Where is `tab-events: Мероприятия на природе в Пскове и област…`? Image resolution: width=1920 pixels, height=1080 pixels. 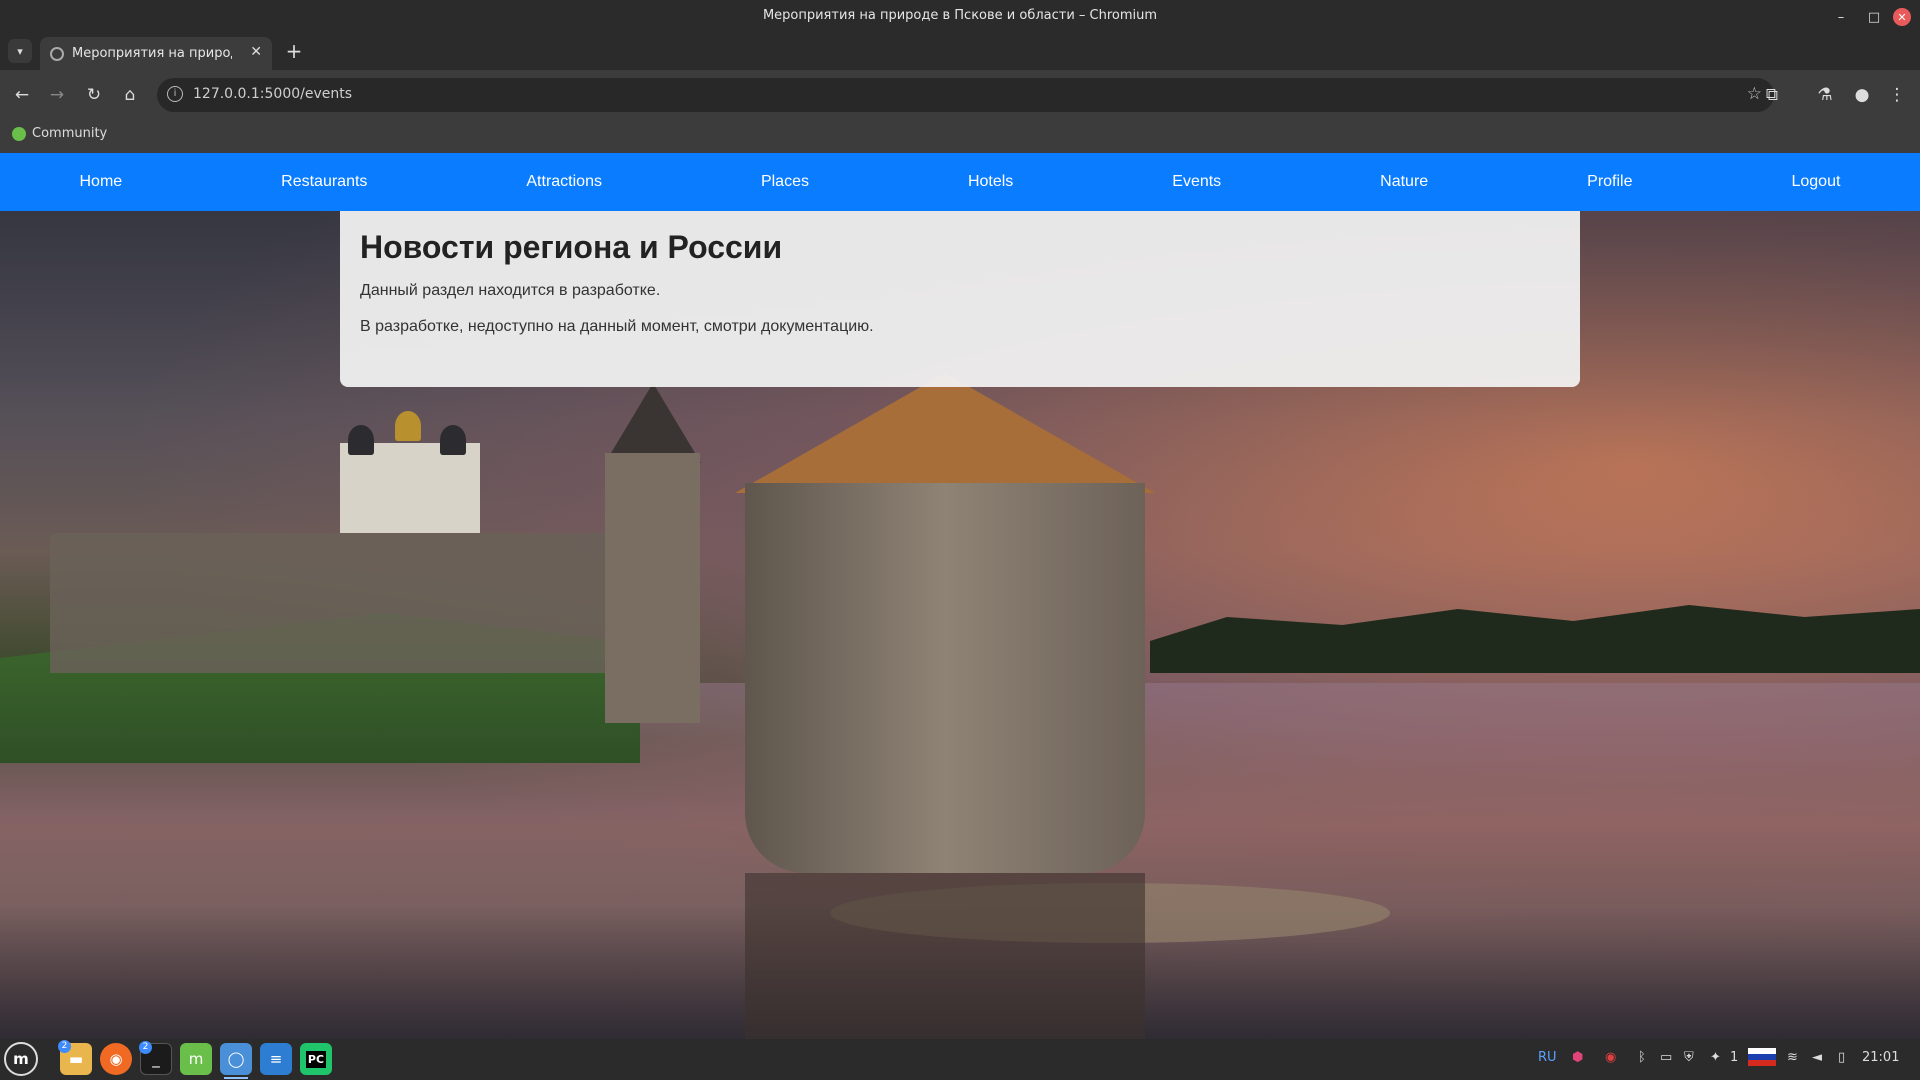 tab-events: Мероприятия на природе в Пскове и област… is located at coordinates (156, 53).